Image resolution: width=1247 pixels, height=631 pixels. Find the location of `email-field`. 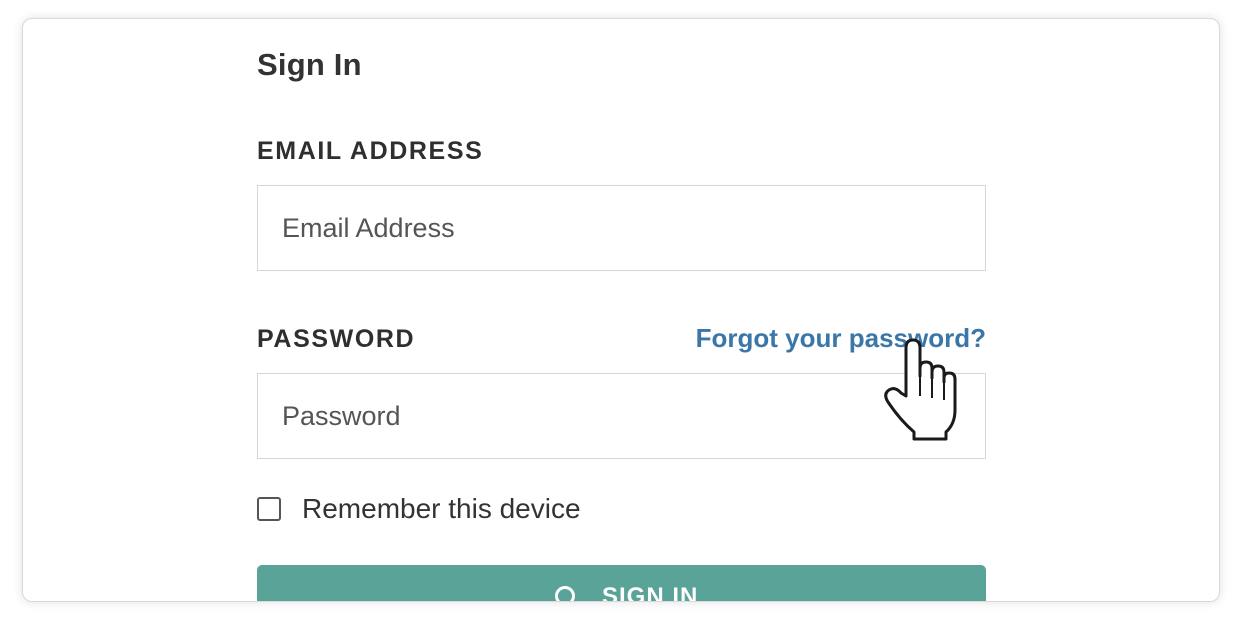

email-field is located at coordinates (621, 228).